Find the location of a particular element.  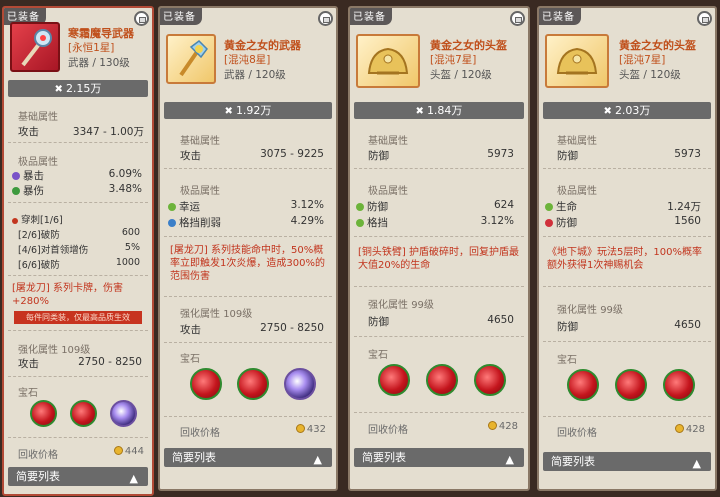

extreme-attr-name: 格挡削弱 is located at coordinates (200, 223).